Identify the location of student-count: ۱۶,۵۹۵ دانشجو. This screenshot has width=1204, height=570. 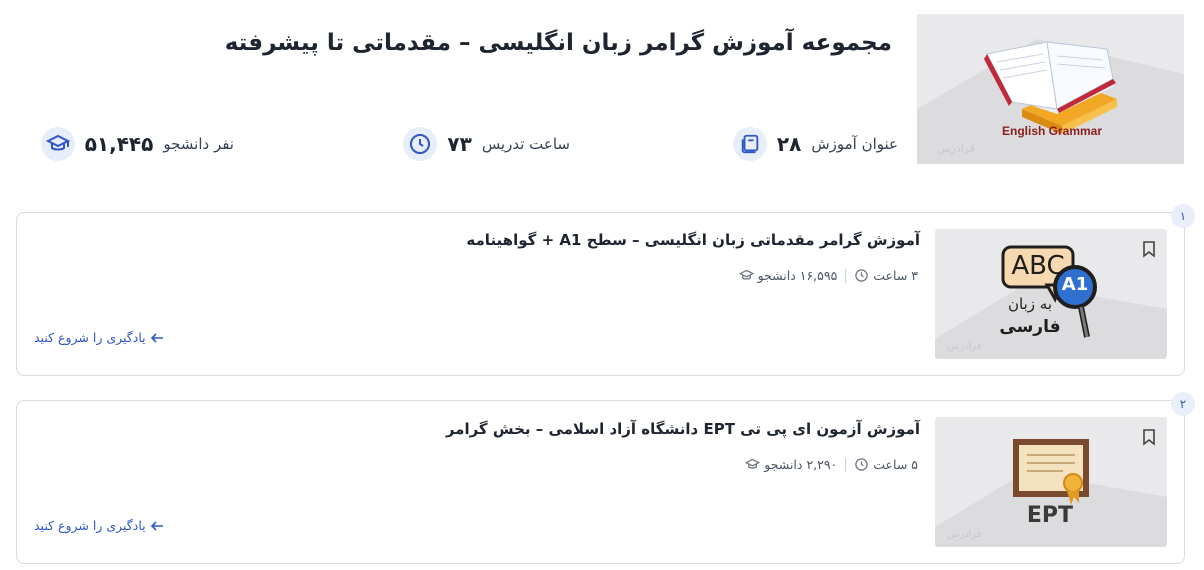
(797, 275).